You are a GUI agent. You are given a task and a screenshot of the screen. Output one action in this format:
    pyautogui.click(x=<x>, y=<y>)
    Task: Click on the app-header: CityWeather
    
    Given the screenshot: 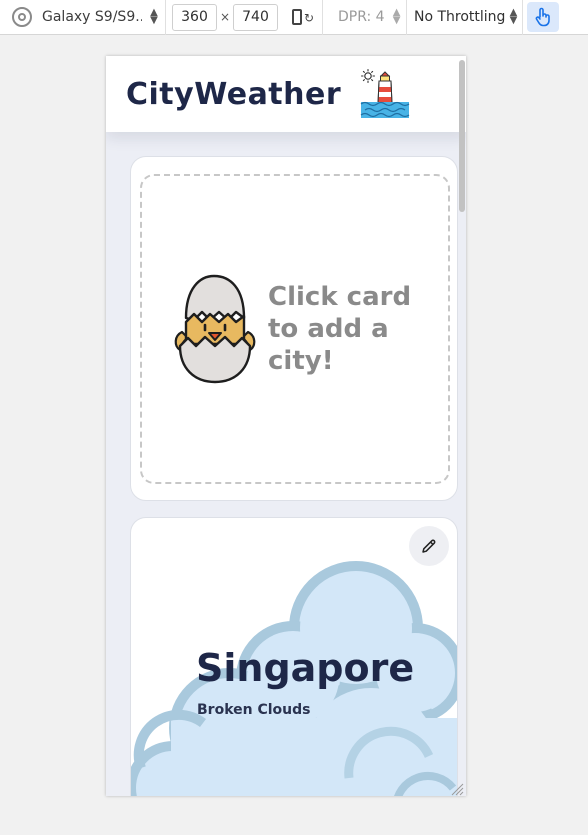 What is the action you would take?
    pyautogui.click(x=286, y=94)
    